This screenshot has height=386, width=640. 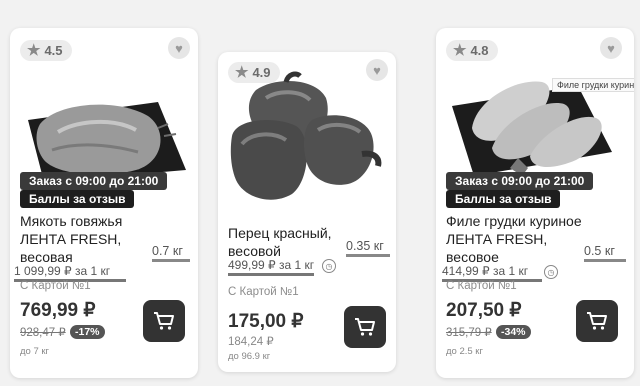 I want to click on purchase-limit: до 7 кг, so click(x=35, y=351).